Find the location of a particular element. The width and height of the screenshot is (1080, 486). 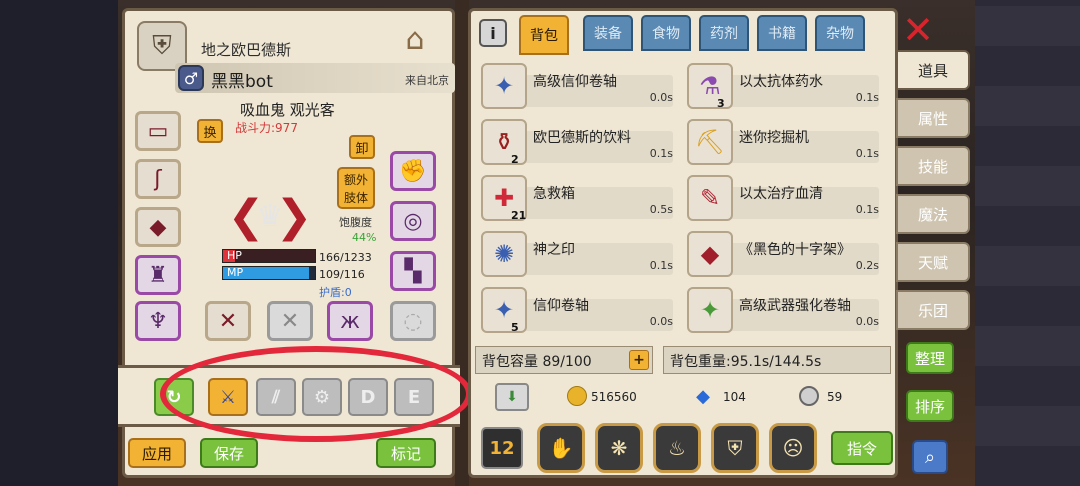

skill-slash: ⫽ is located at coordinates (276, 397).